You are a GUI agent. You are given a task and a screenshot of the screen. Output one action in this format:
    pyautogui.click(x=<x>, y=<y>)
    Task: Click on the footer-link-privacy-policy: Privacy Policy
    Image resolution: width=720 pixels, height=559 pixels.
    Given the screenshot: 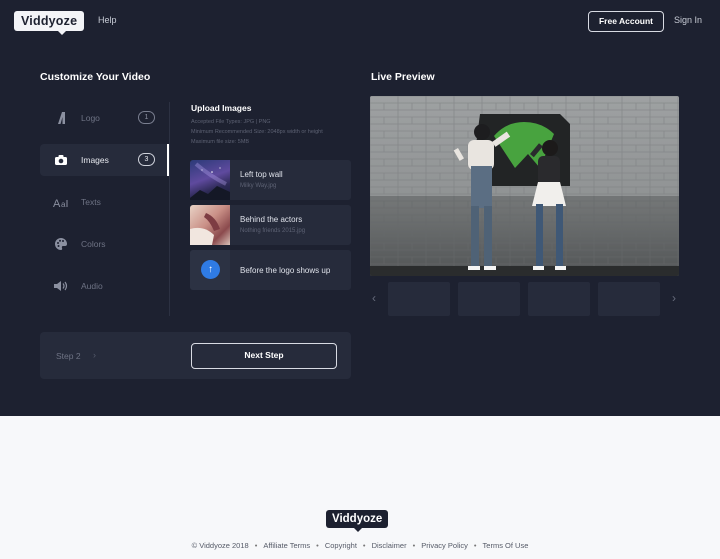 What is the action you would take?
    pyautogui.click(x=444, y=545)
    